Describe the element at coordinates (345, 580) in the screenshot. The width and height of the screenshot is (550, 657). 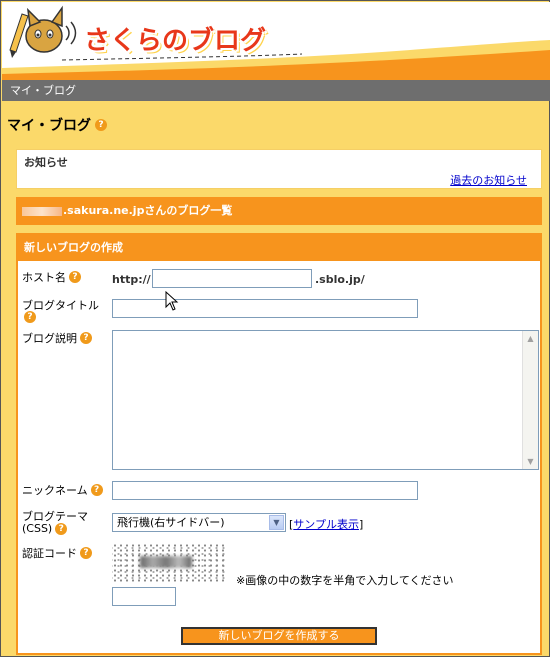
I see `captcha-instruction: ※画像の中の数字を半角で入力してください` at that location.